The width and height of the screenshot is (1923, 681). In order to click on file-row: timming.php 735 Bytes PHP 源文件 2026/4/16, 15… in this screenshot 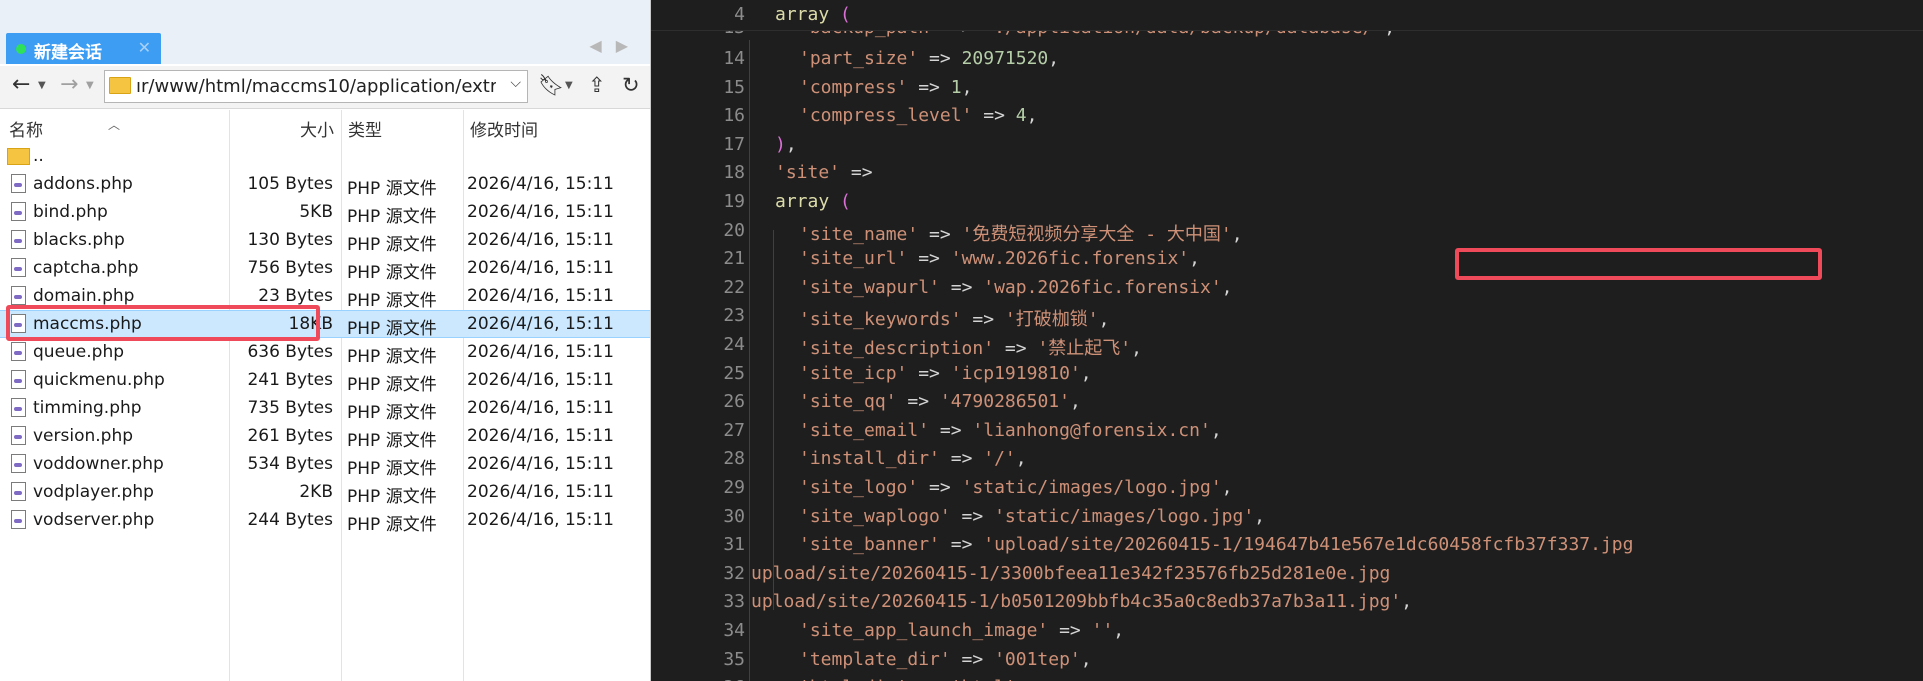, I will do `click(325, 408)`.